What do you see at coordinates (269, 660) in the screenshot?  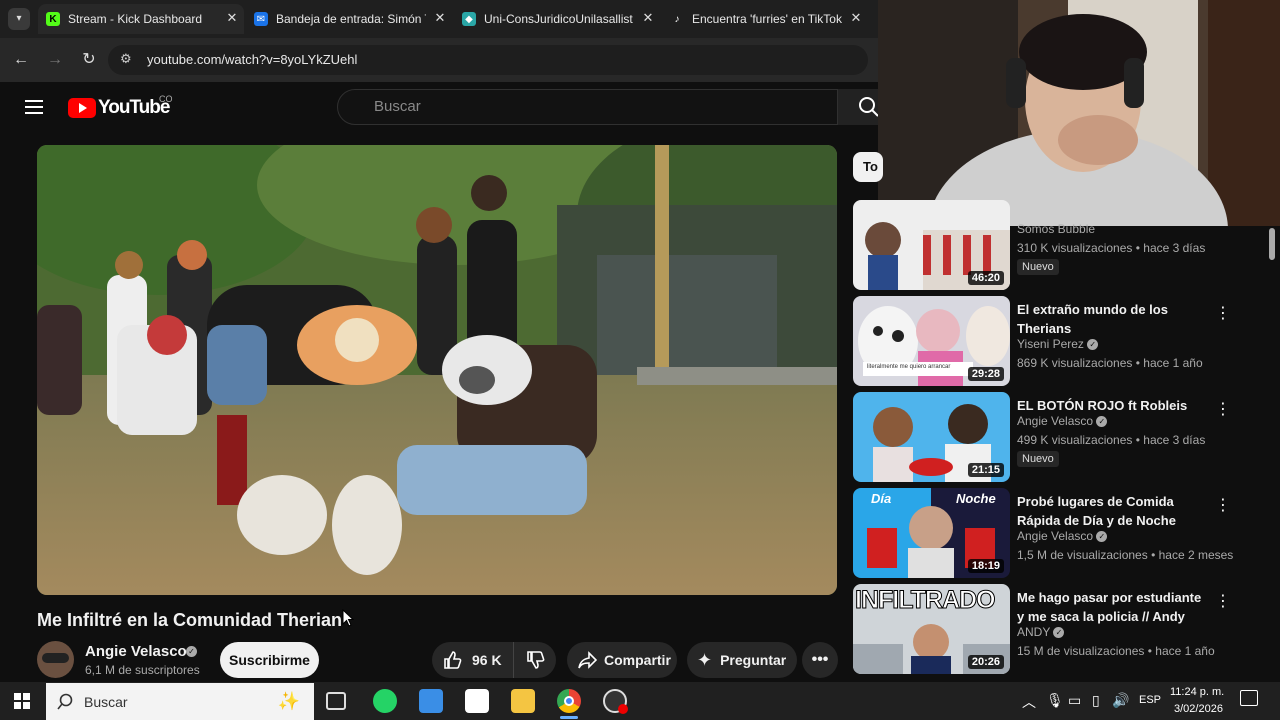 I see `subscribe-button: Suscribirme` at bounding box center [269, 660].